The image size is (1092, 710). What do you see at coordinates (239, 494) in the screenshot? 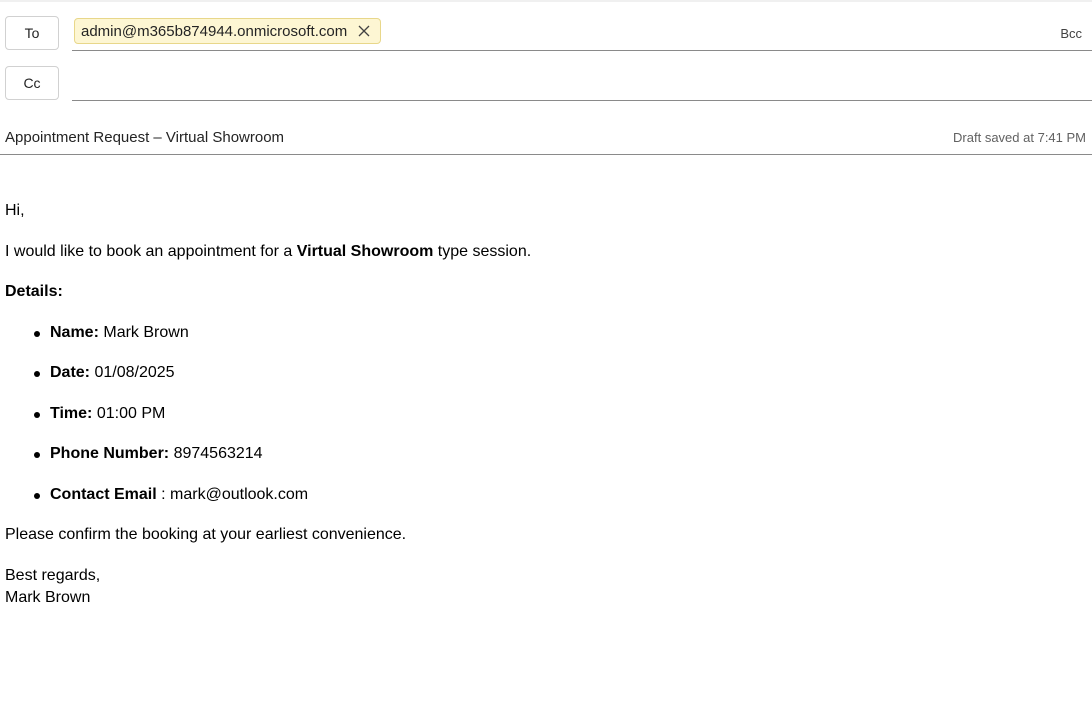
I see `detail-value: mark@outlook.com` at bounding box center [239, 494].